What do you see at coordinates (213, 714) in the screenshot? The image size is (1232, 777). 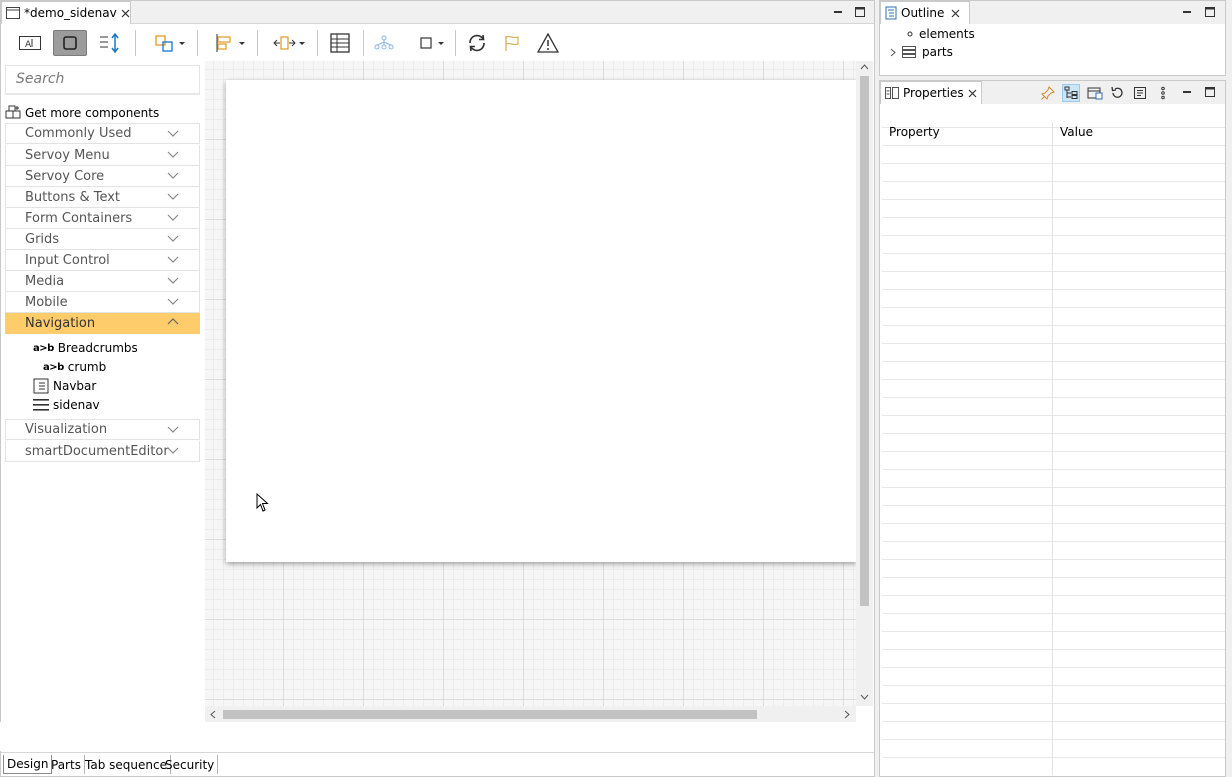 I see `scroll-left-icon` at bounding box center [213, 714].